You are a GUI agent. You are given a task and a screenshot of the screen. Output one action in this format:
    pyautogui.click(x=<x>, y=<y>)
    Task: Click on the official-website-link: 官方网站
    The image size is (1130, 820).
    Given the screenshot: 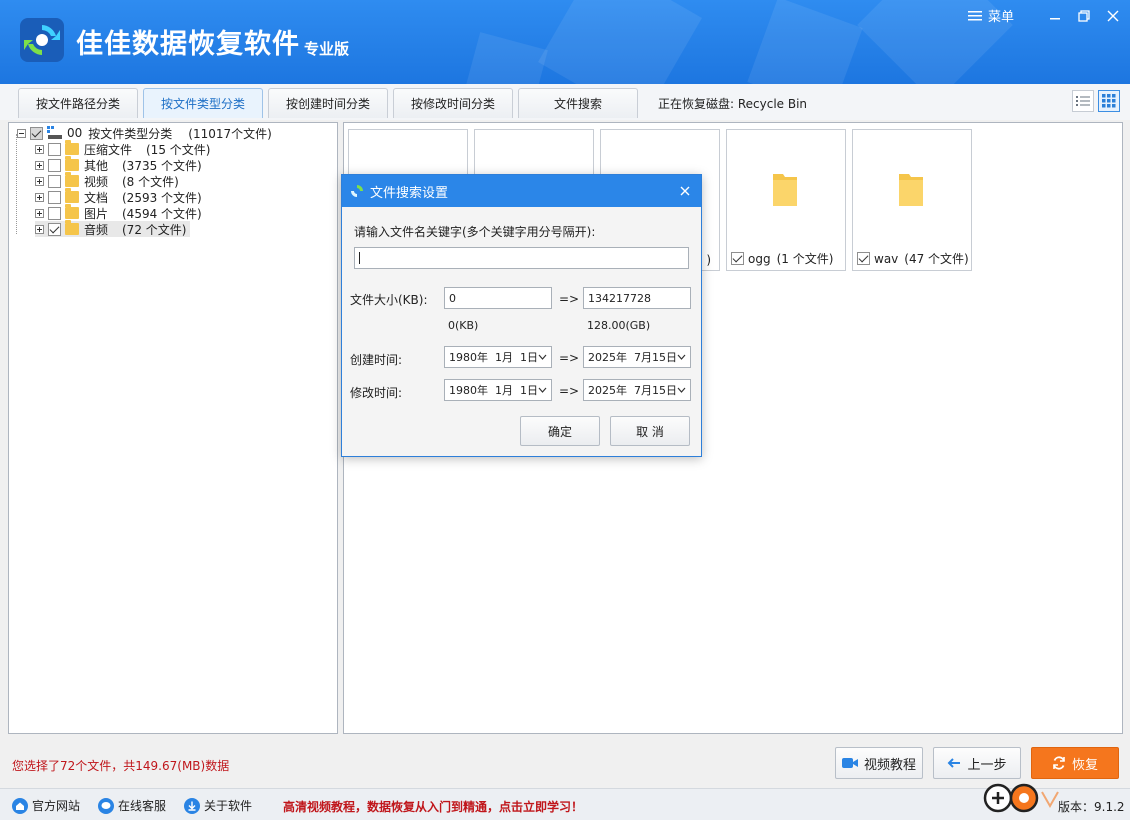 What is the action you would take?
    pyautogui.click(x=46, y=805)
    